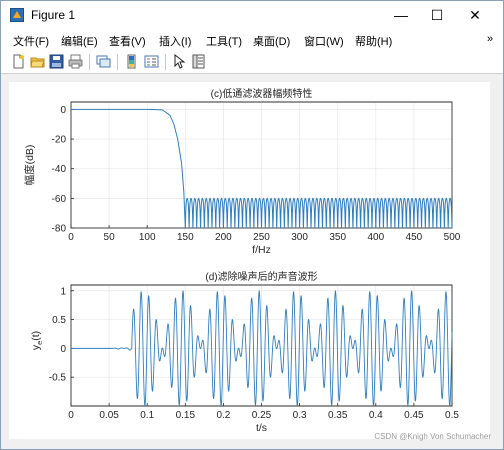 Image resolution: width=504 pixels, height=450 pixels. What do you see at coordinates (131, 61) in the screenshot?
I see `colorbar-icon` at bounding box center [131, 61].